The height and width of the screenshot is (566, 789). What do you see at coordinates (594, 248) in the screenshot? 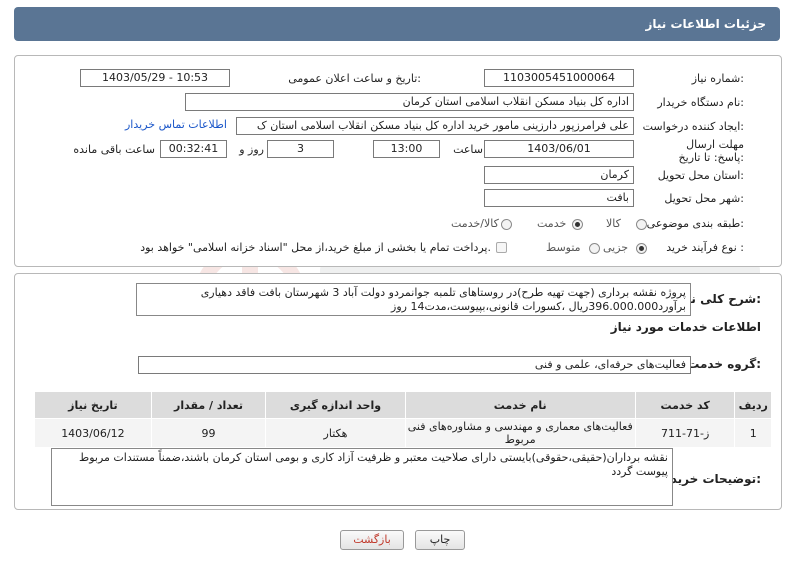
I see `process-radio-medium` at bounding box center [594, 248].